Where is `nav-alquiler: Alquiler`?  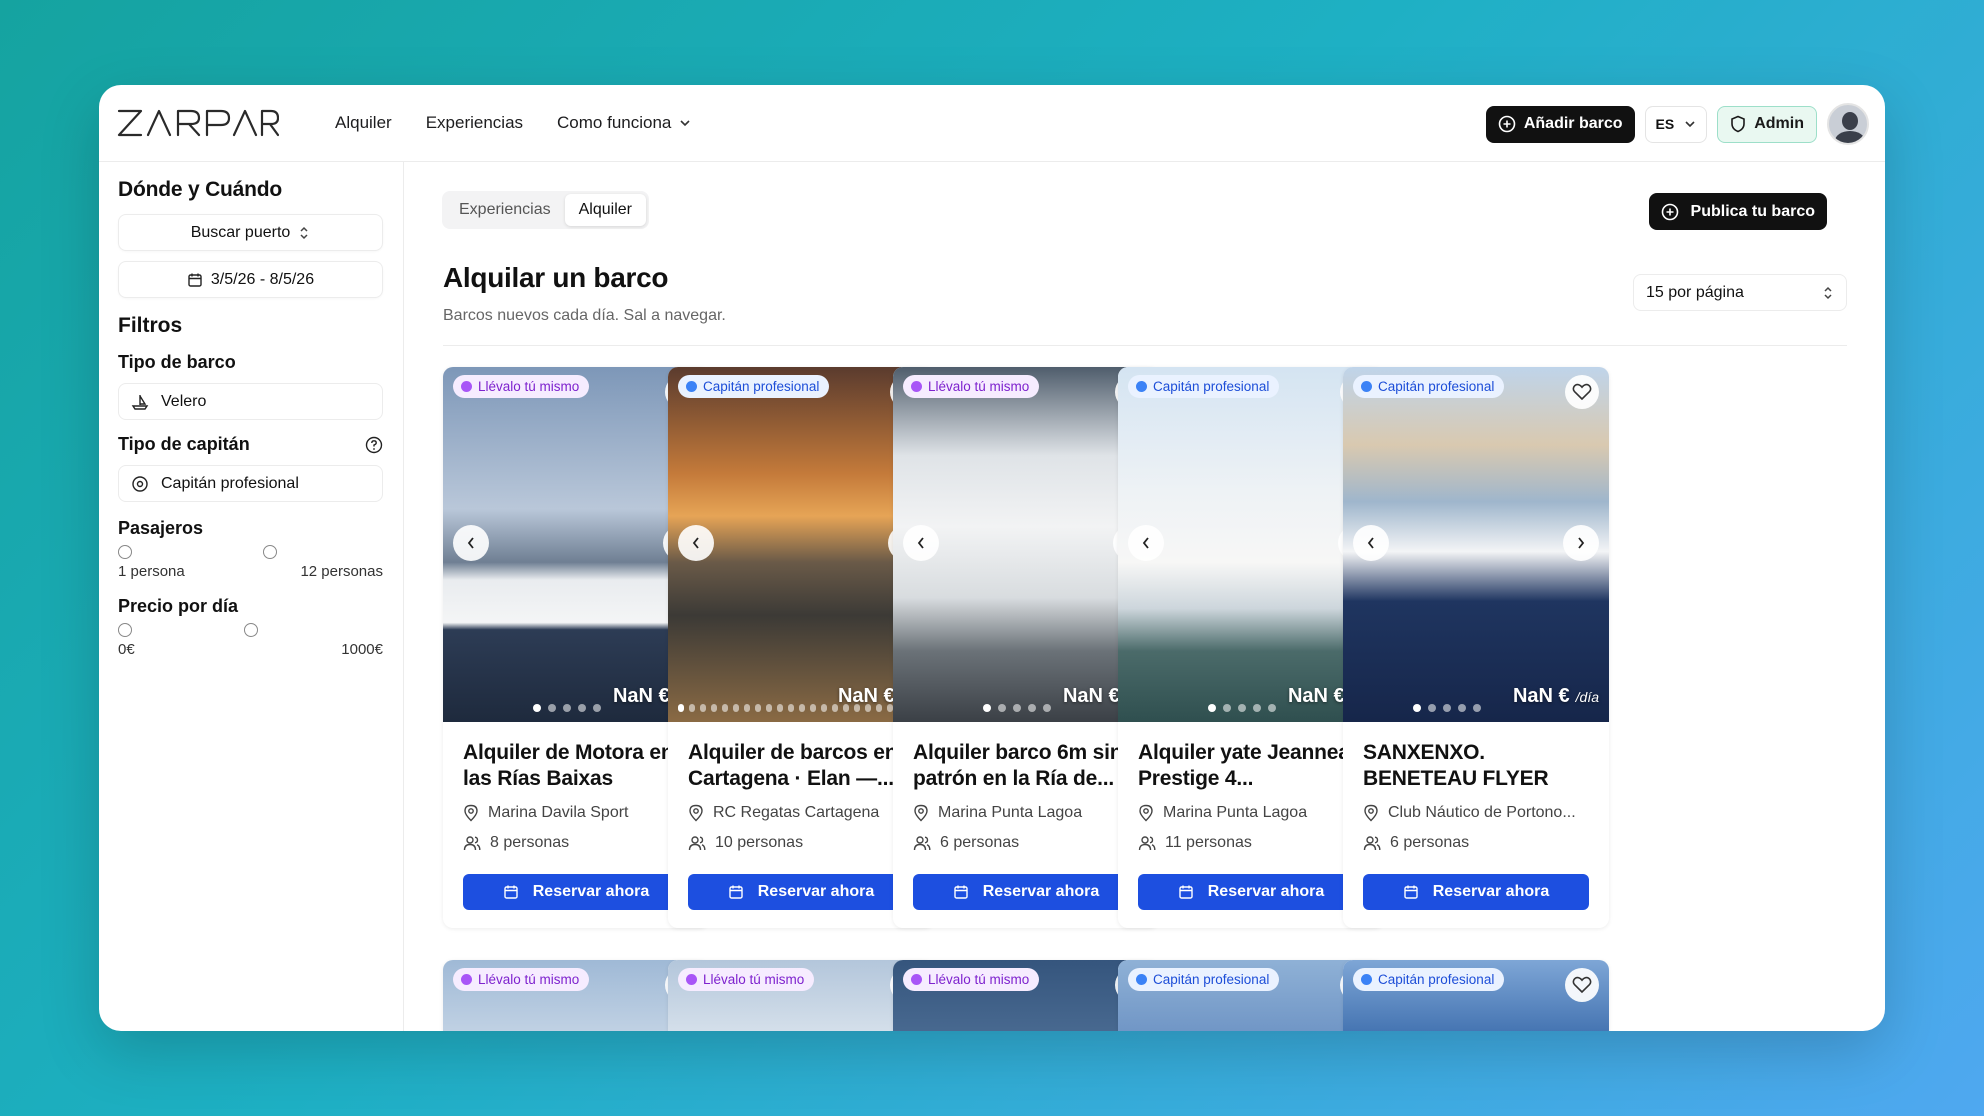 nav-alquiler: Alquiler is located at coordinates (363, 123).